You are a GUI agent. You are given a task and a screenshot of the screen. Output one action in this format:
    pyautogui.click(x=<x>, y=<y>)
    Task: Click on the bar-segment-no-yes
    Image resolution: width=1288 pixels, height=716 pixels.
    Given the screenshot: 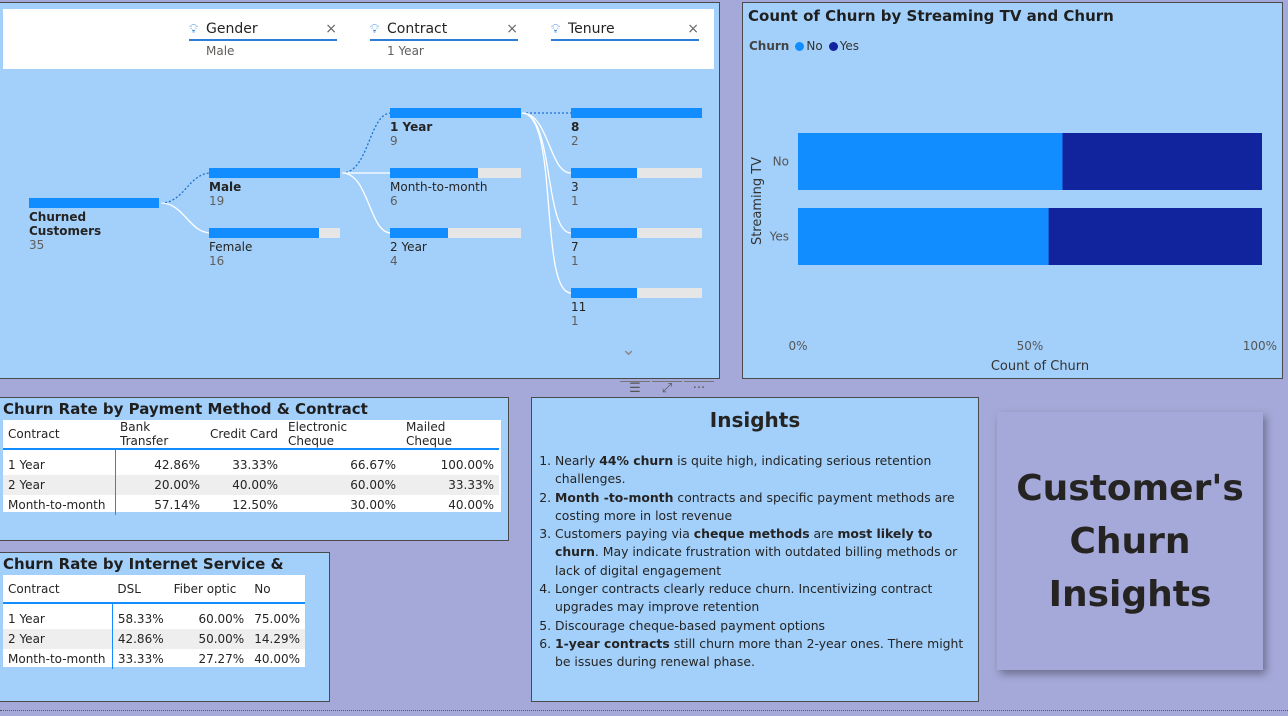 What is the action you would take?
    pyautogui.click(x=923, y=236)
    